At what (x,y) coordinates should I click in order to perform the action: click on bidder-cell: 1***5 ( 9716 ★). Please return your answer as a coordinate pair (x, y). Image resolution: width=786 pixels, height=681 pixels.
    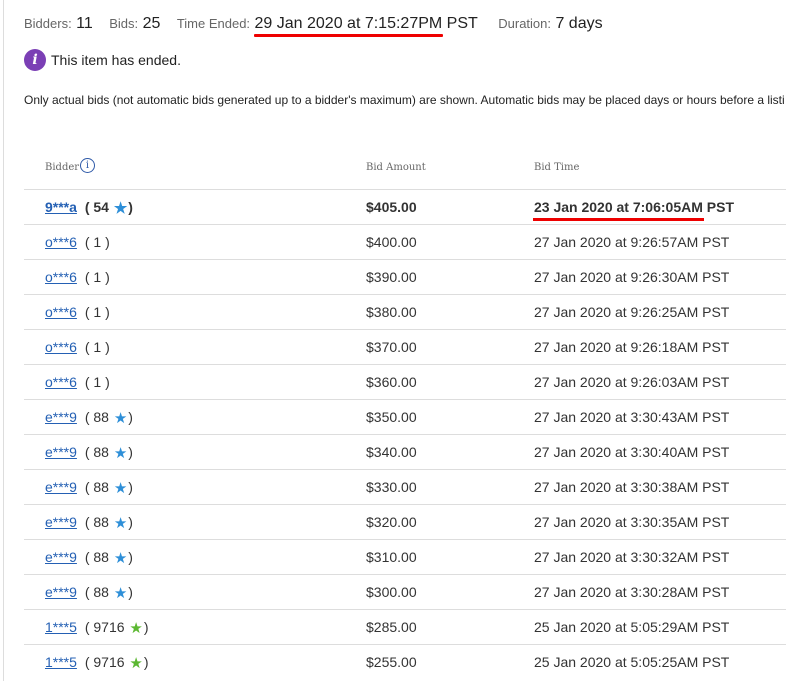
    Looking at the image, I should click on (97, 662).